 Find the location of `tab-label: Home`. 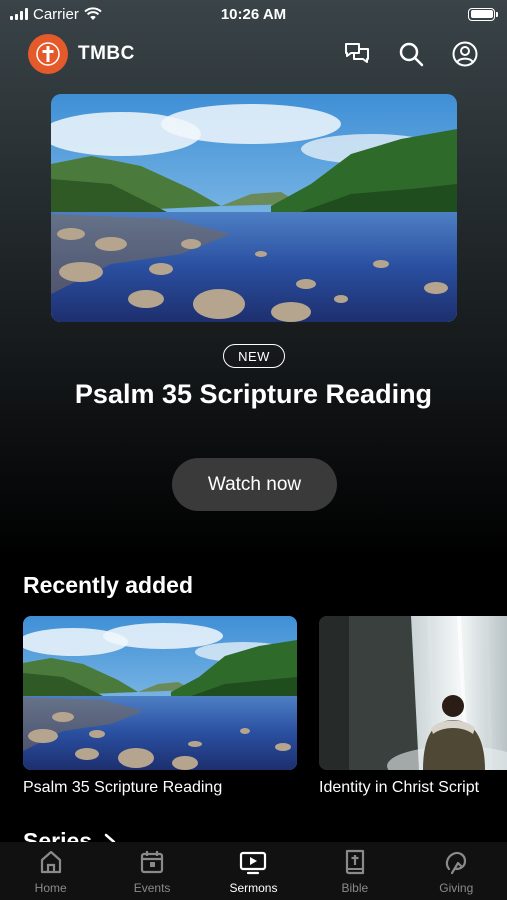

tab-label: Home is located at coordinates (50, 888).